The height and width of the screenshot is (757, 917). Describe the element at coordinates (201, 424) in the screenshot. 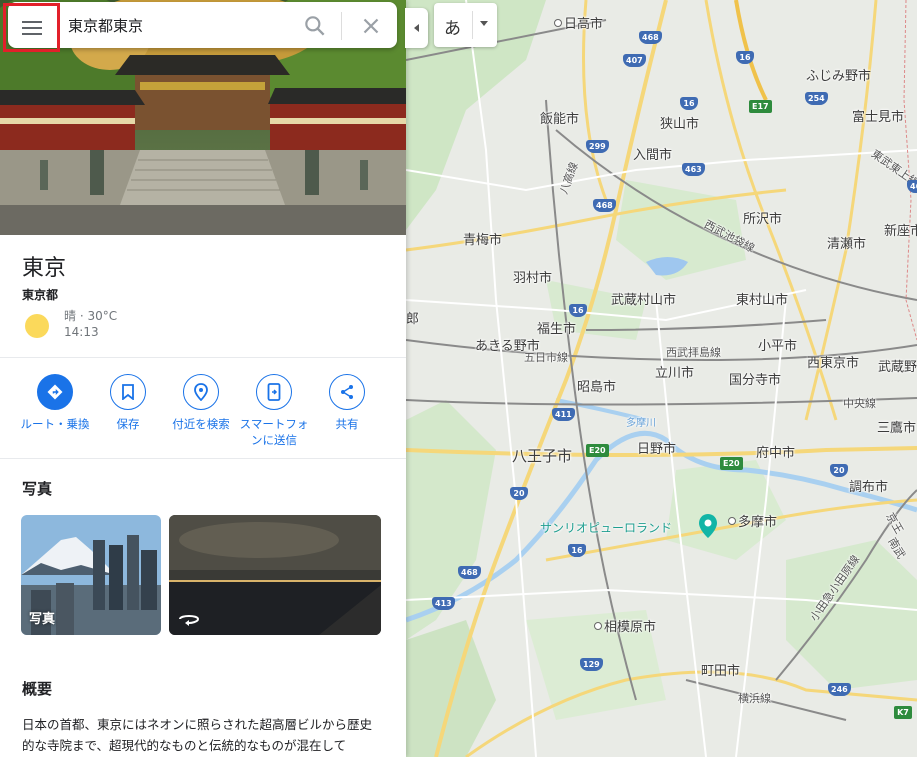

I see `search-nearby-label: 付近を検索` at that location.